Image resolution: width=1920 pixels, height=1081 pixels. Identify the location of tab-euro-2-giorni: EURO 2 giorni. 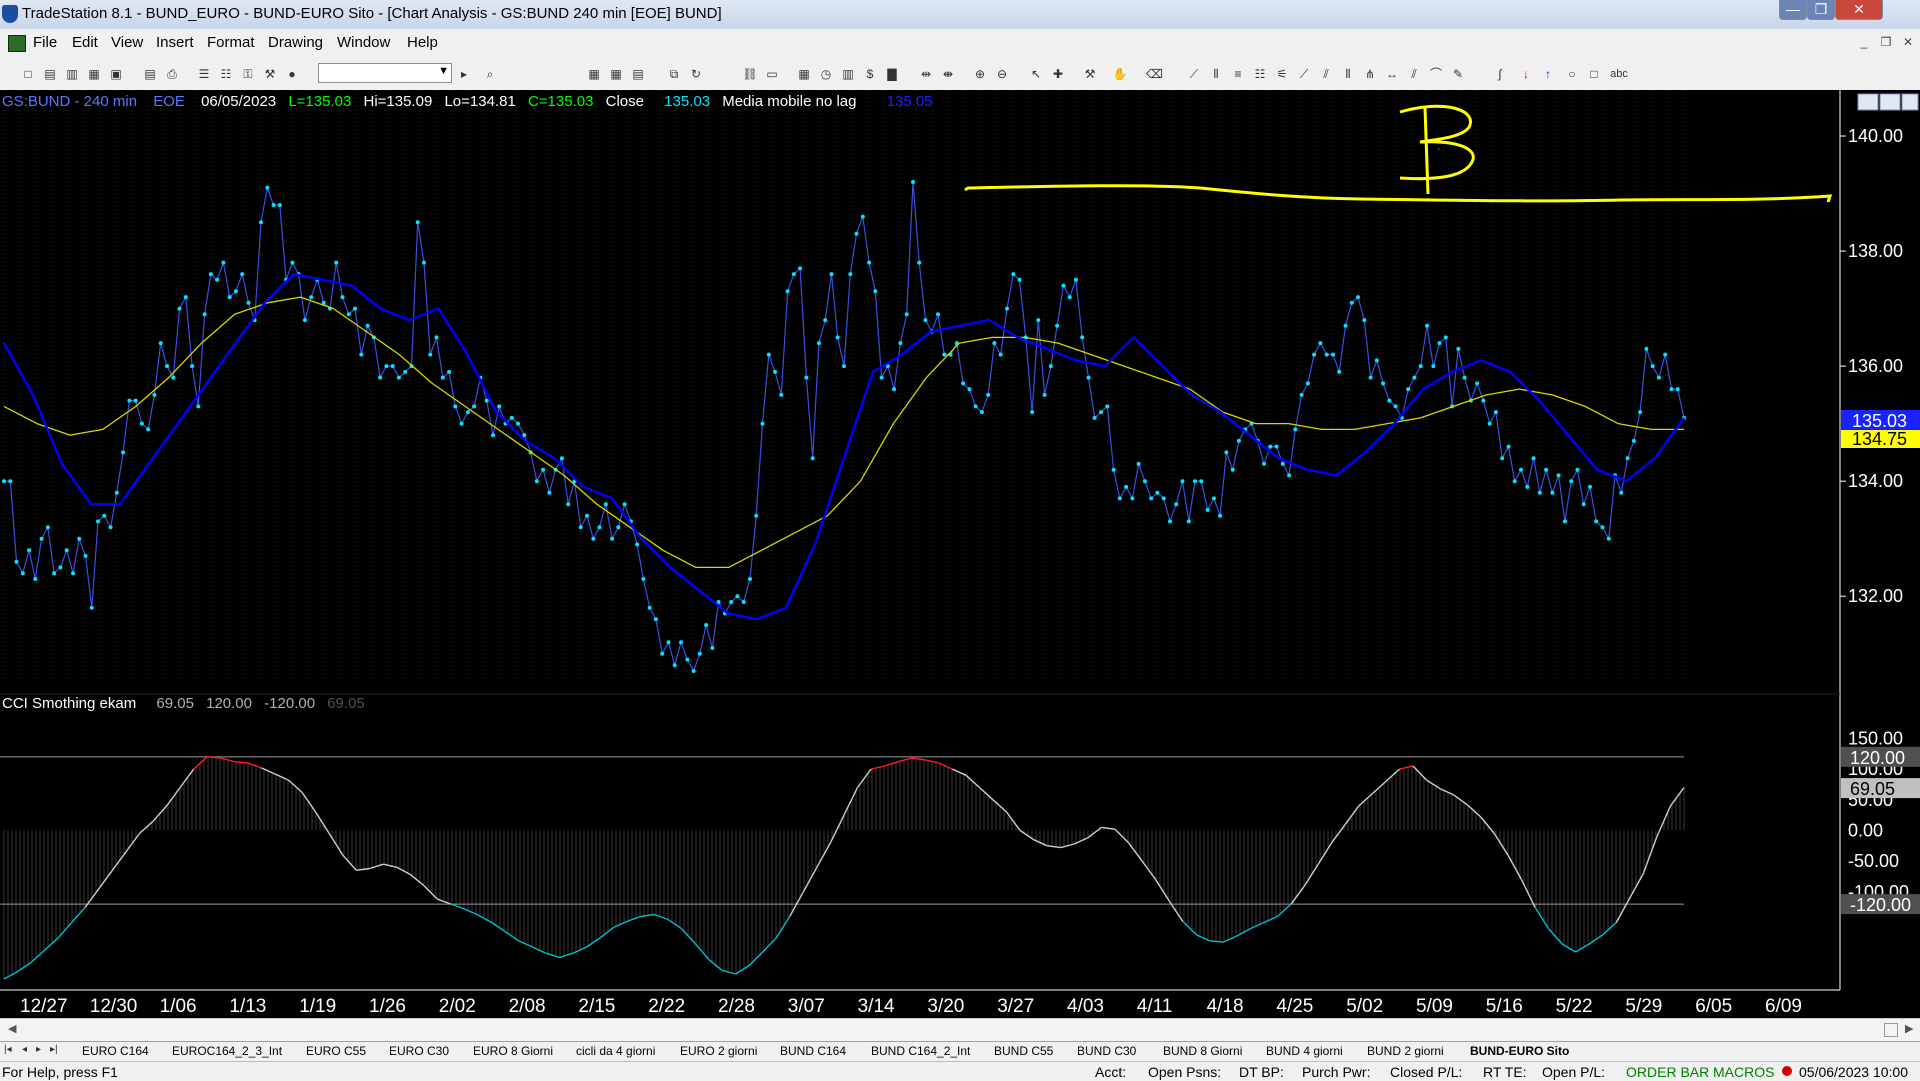
(718, 1051).